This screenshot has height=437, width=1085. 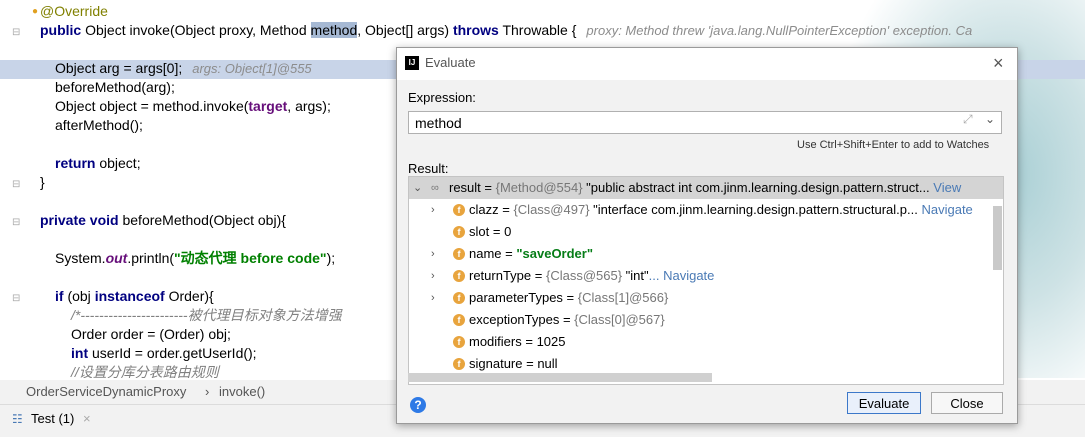 What do you see at coordinates (163, 220) in the screenshot?
I see `code-line-private: private void beforeMethod(Object obj){` at bounding box center [163, 220].